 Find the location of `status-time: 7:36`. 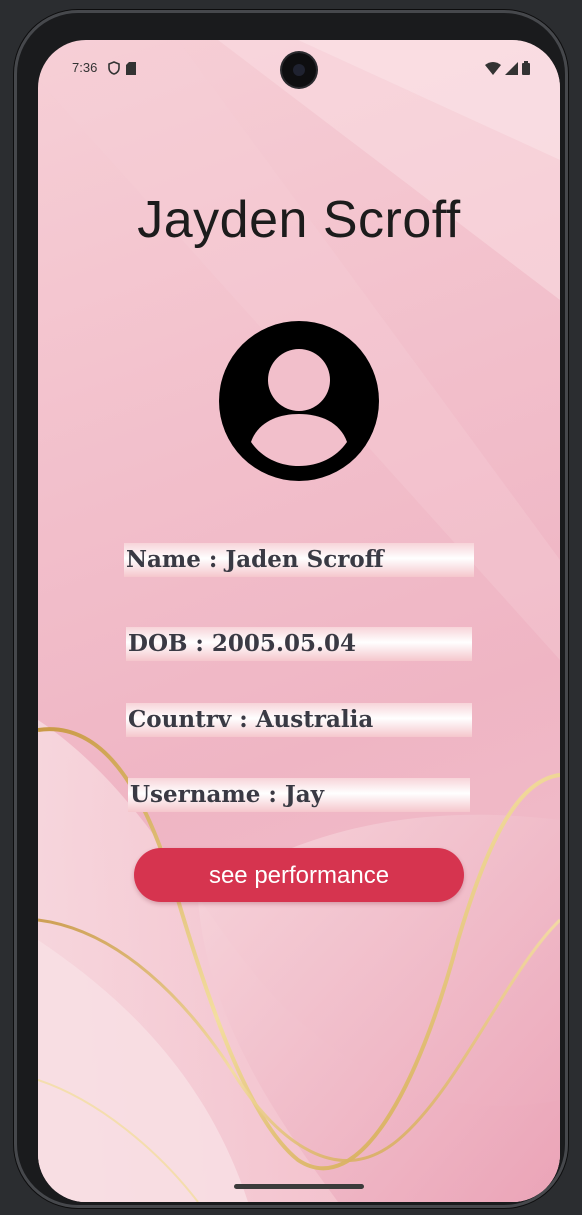

status-time: 7:36 is located at coordinates (85, 67).